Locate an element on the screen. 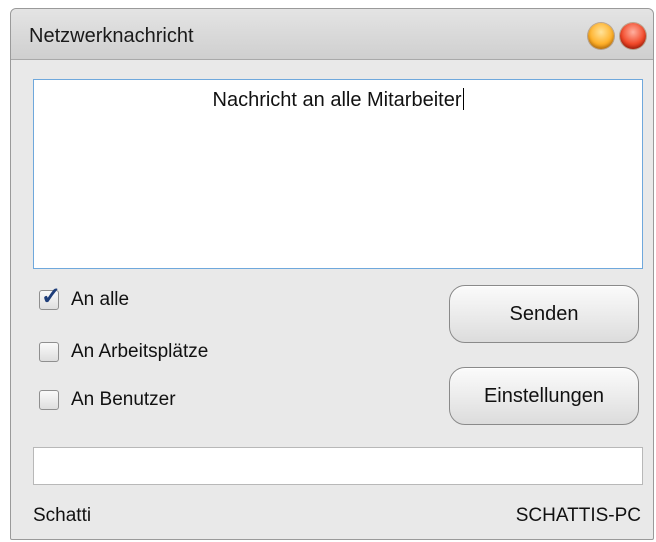  option-workstations-label: An Arbeitsplätze is located at coordinates (140, 351).